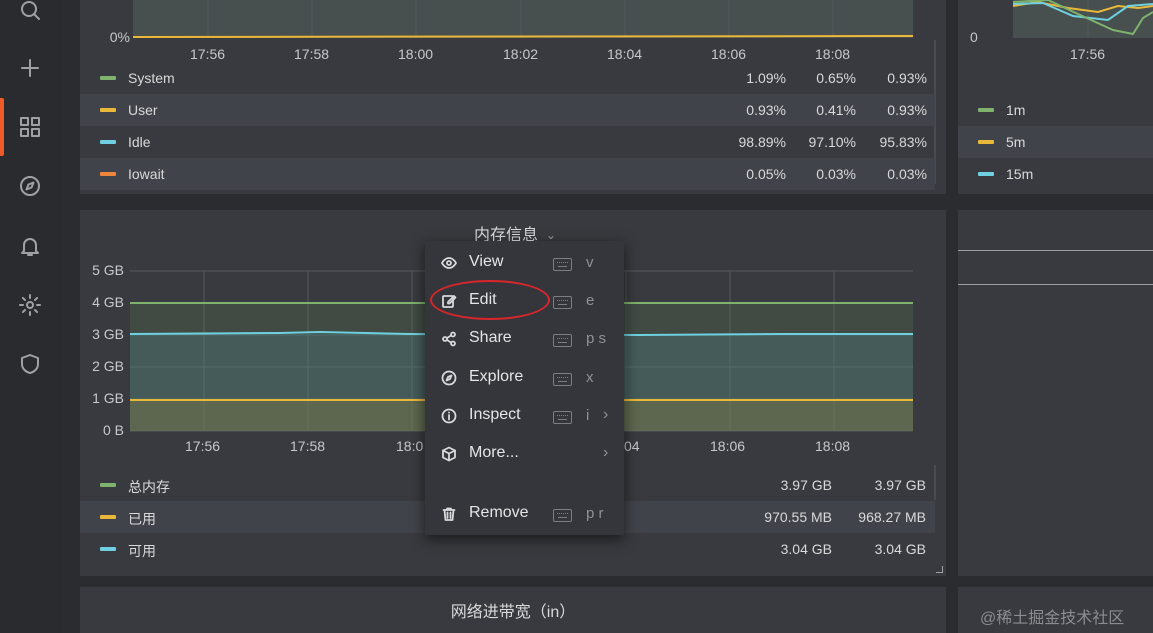 This screenshot has width=1153, height=633. I want to click on menu-item-share: Share p s, so click(524, 339).